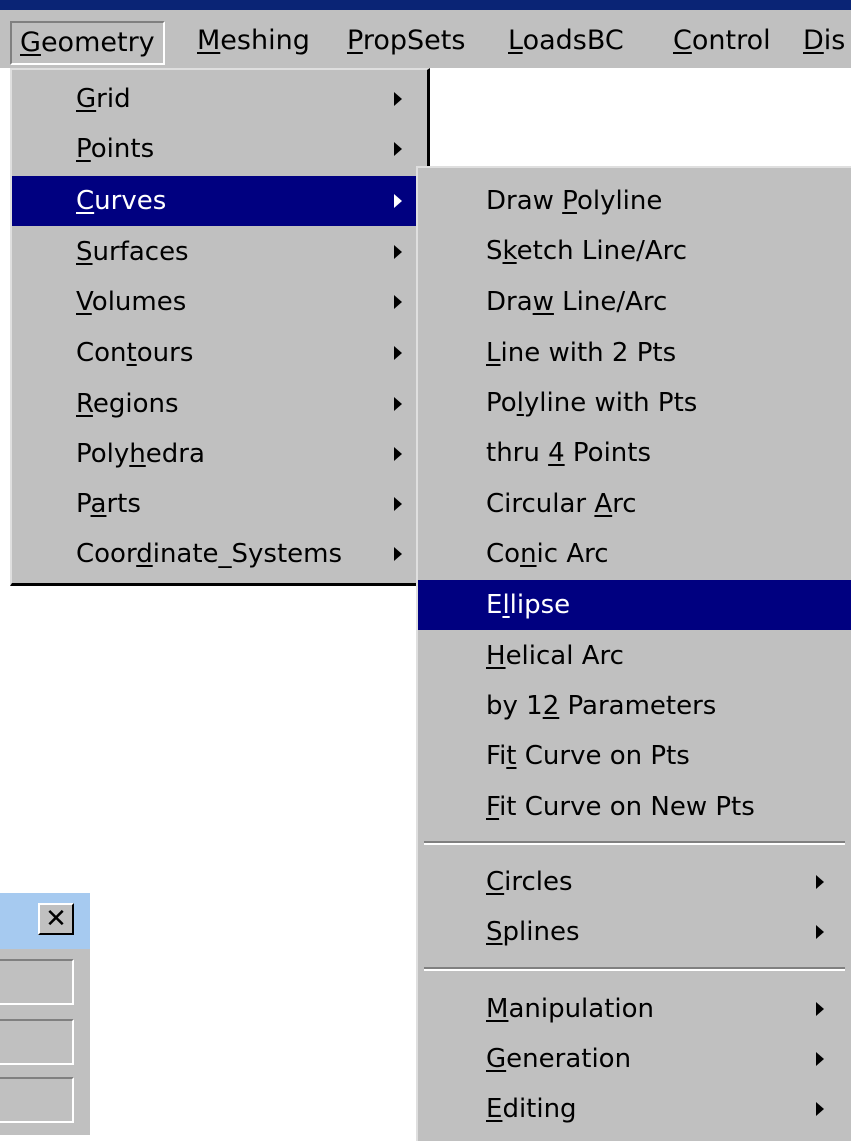  What do you see at coordinates (219, 504) in the screenshot?
I see `menu-item-parts: Parts` at bounding box center [219, 504].